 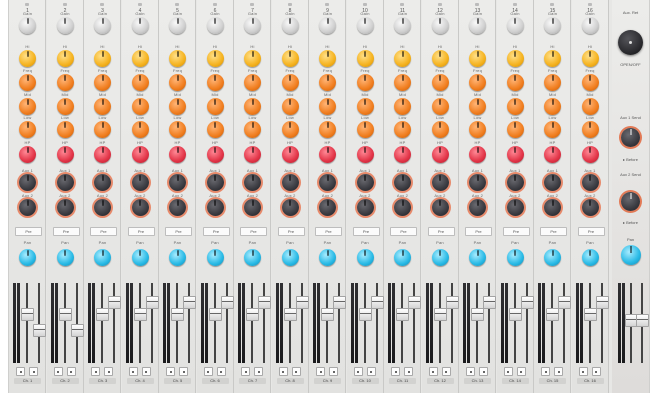 I want to click on master-pan-knob, so click(x=631, y=255).